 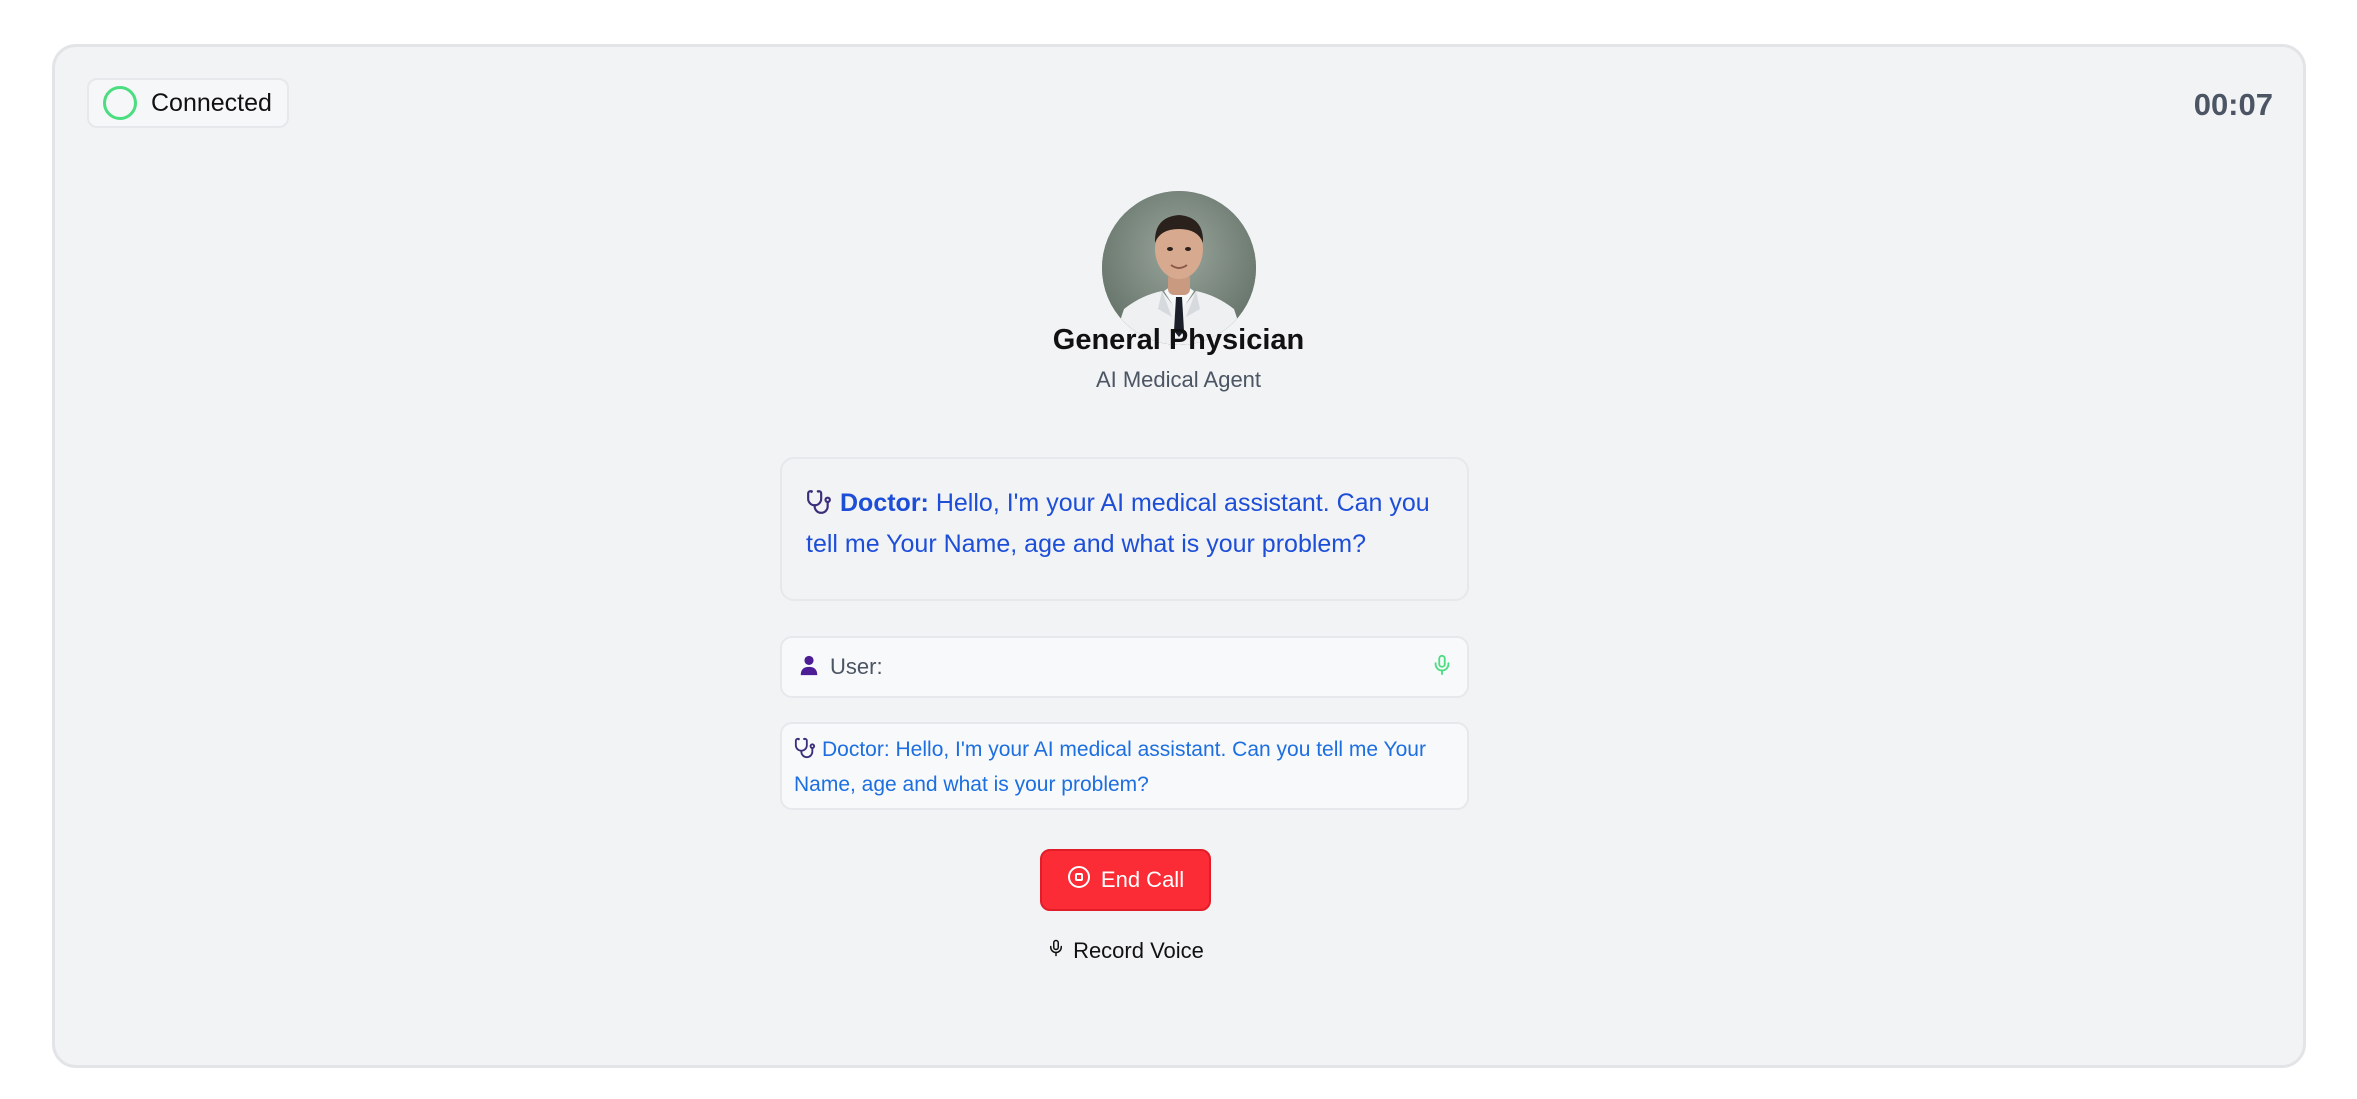 What do you see at coordinates (2233, 104) in the screenshot?
I see `call-timer: 00:07` at bounding box center [2233, 104].